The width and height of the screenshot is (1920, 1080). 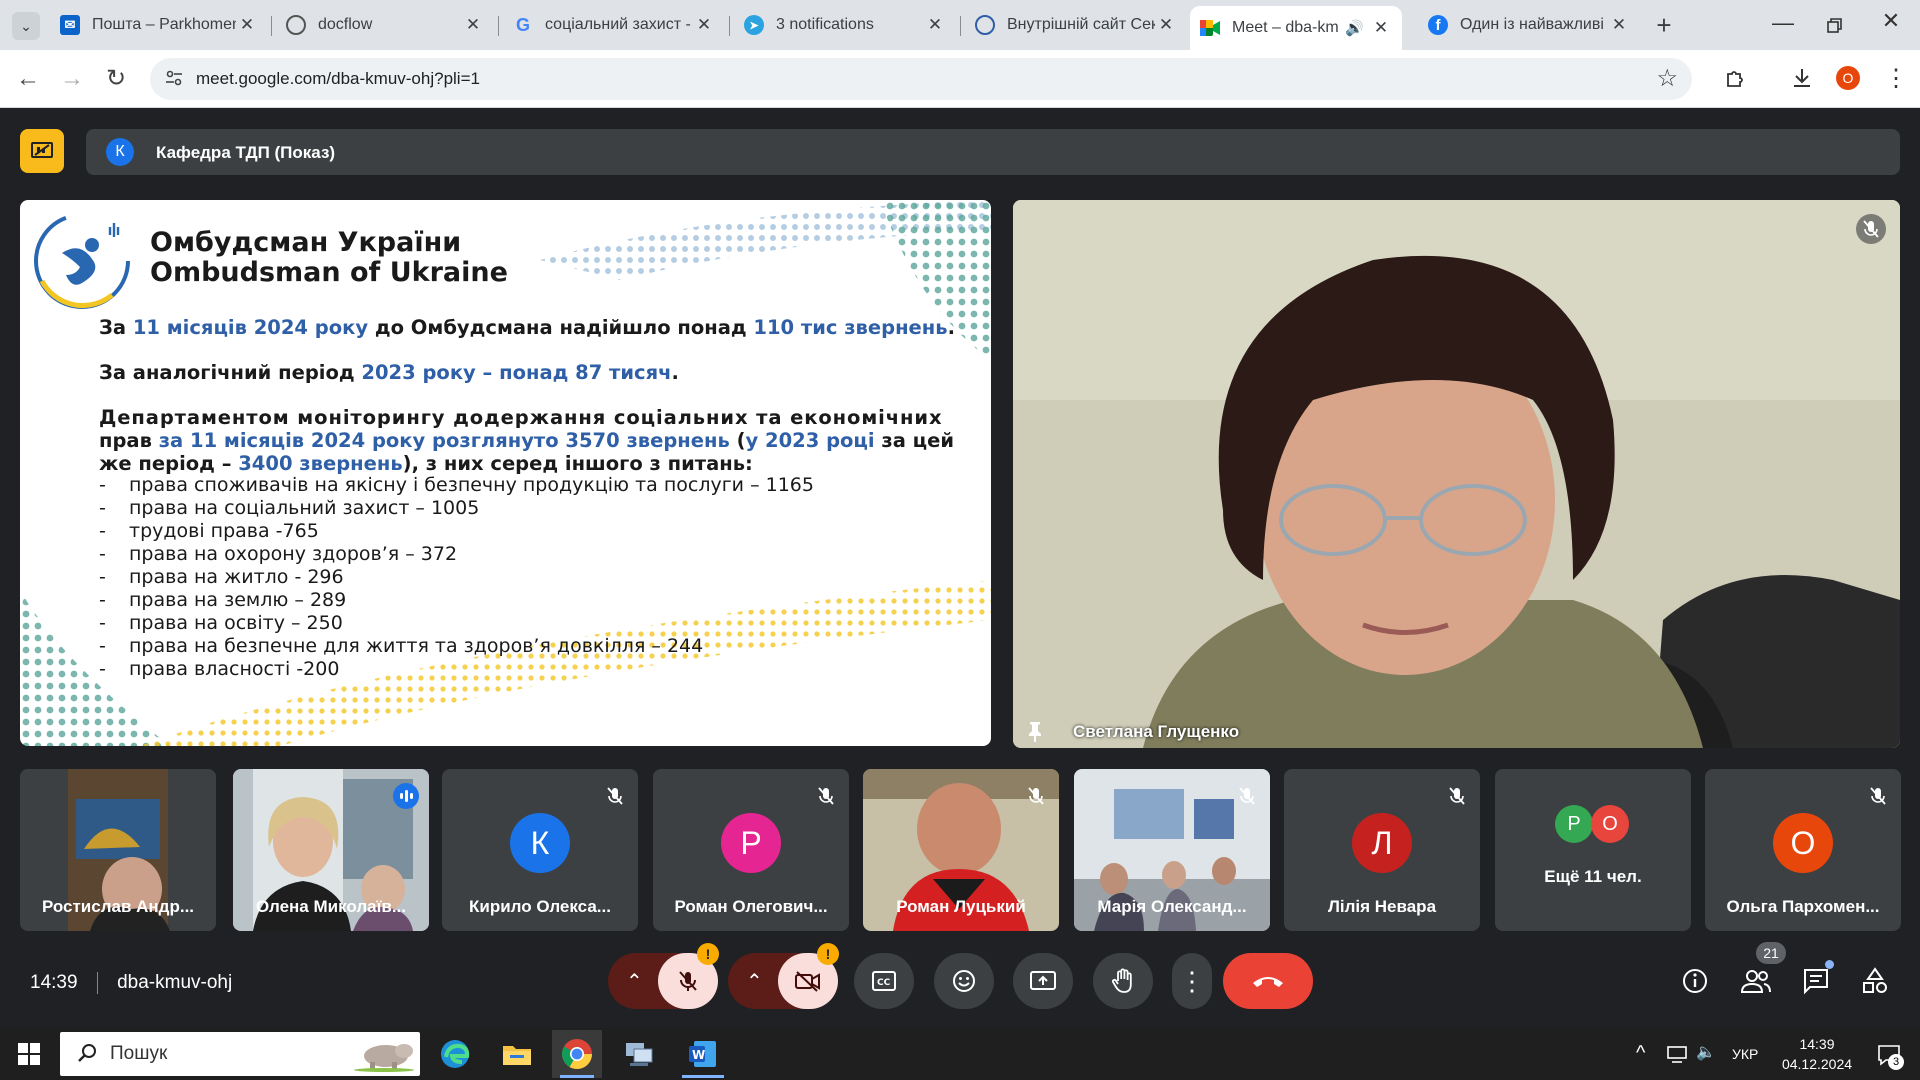 I want to click on more-options-button: ⋮, so click(x=1192, y=981).